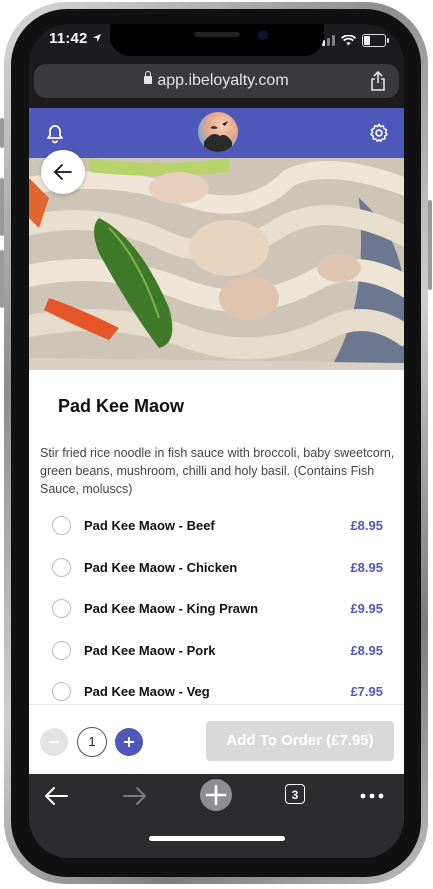  I want to click on volume-down-button, so click(2, 279).